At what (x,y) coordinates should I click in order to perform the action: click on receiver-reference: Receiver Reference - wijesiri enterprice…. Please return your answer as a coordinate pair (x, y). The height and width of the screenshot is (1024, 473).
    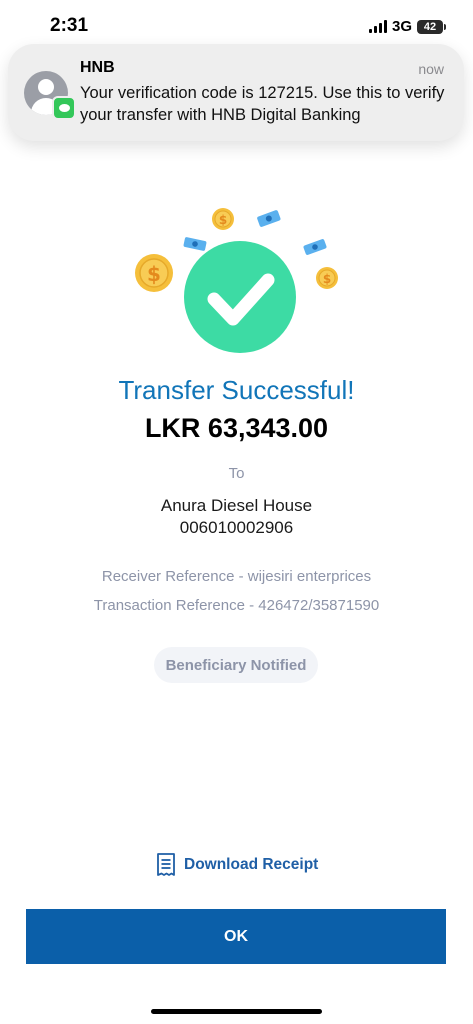
    Looking at the image, I should click on (236, 576).